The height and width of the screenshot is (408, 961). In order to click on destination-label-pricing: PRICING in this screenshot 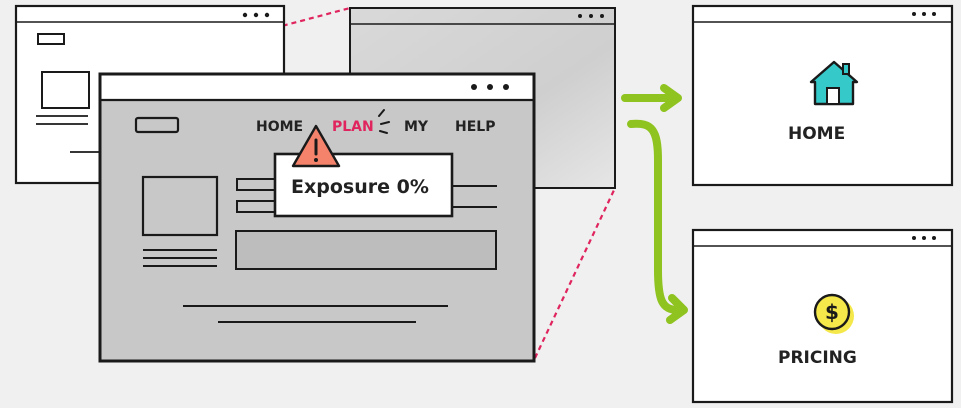, I will do `click(817, 358)`.